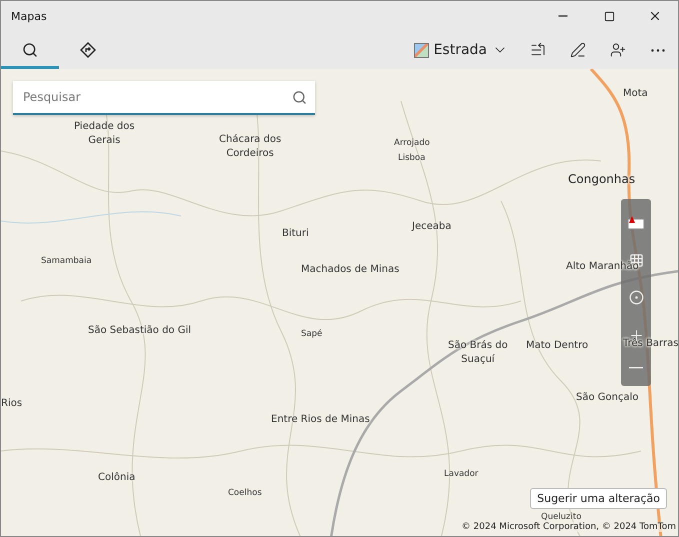 This screenshot has width=679, height=537. Describe the element at coordinates (557, 346) in the screenshot. I see `place-label: Mato Dentro` at that location.